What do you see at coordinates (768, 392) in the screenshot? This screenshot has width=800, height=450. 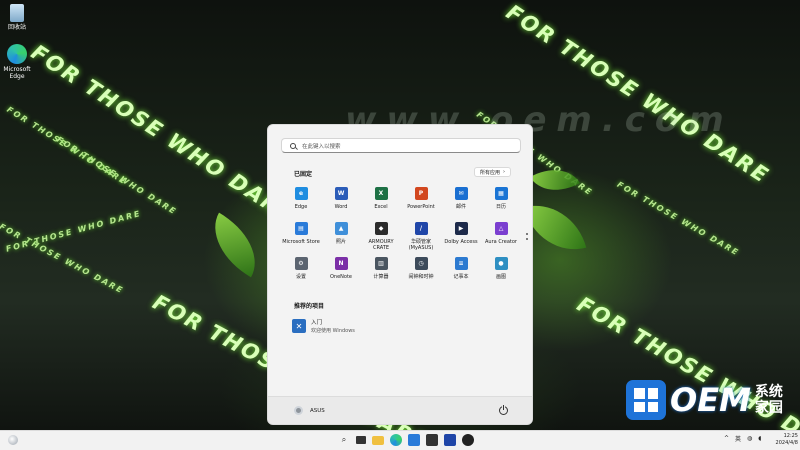 I see `oem-logo-sub: 系统` at bounding box center [768, 392].